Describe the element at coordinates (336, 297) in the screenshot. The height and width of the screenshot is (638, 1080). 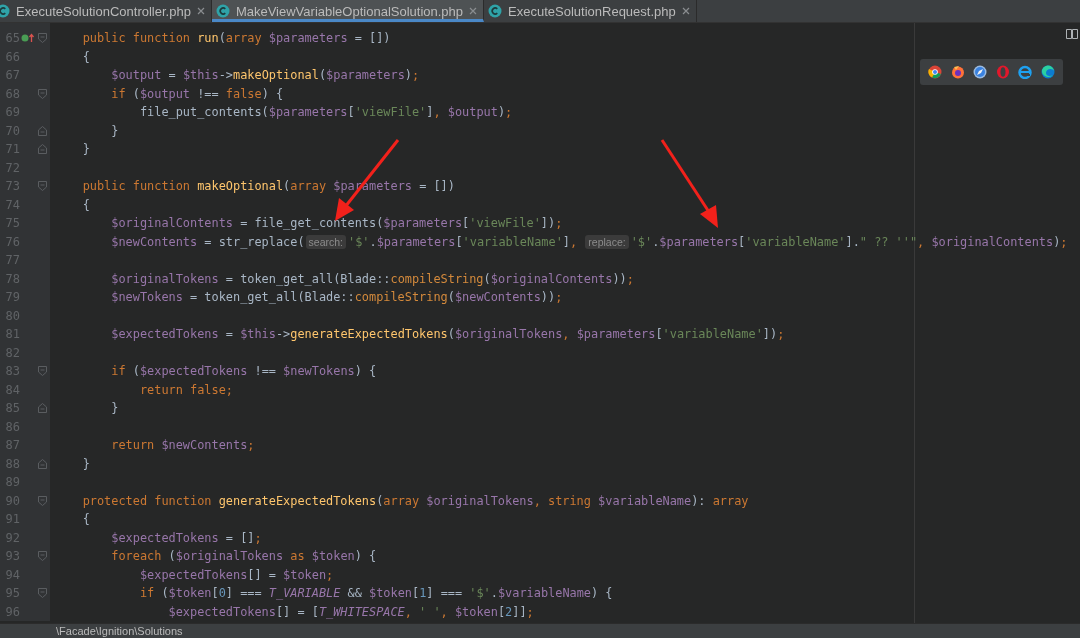
I see `code-text: $newTokens = token_get_all(Blade::compileString($newContents));` at that location.